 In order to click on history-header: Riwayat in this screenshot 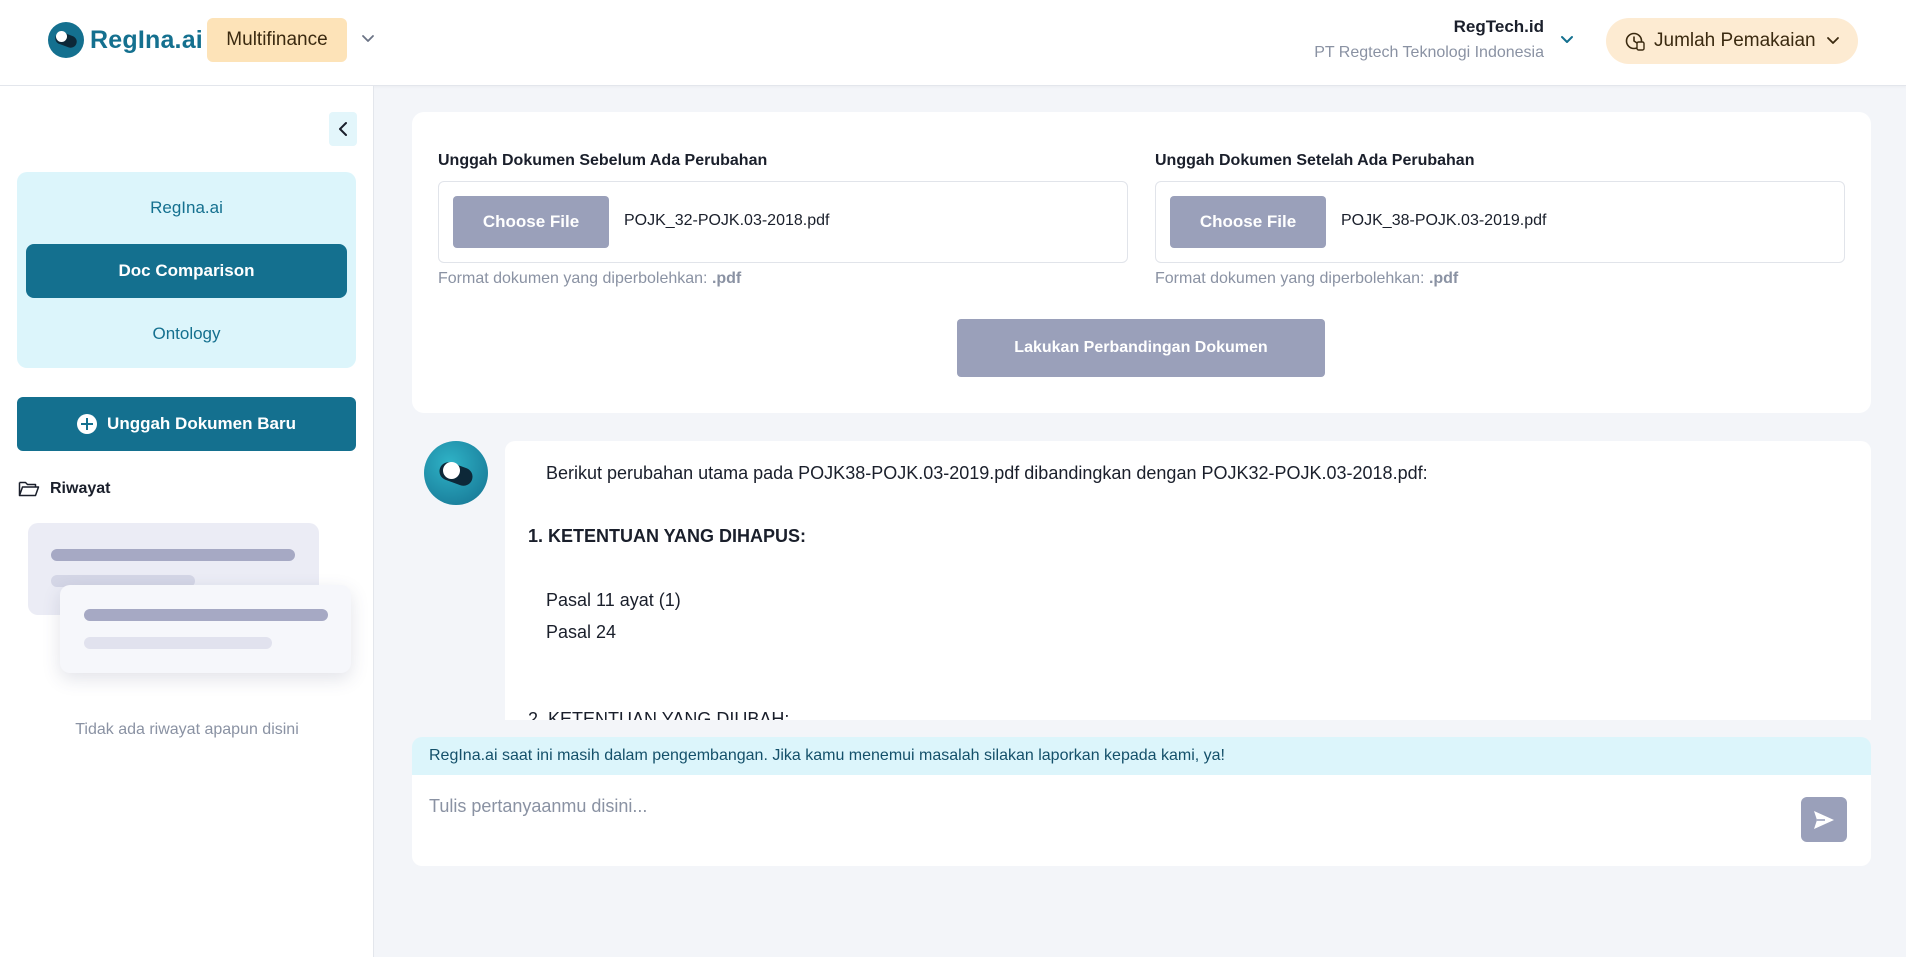, I will do `click(64, 489)`.